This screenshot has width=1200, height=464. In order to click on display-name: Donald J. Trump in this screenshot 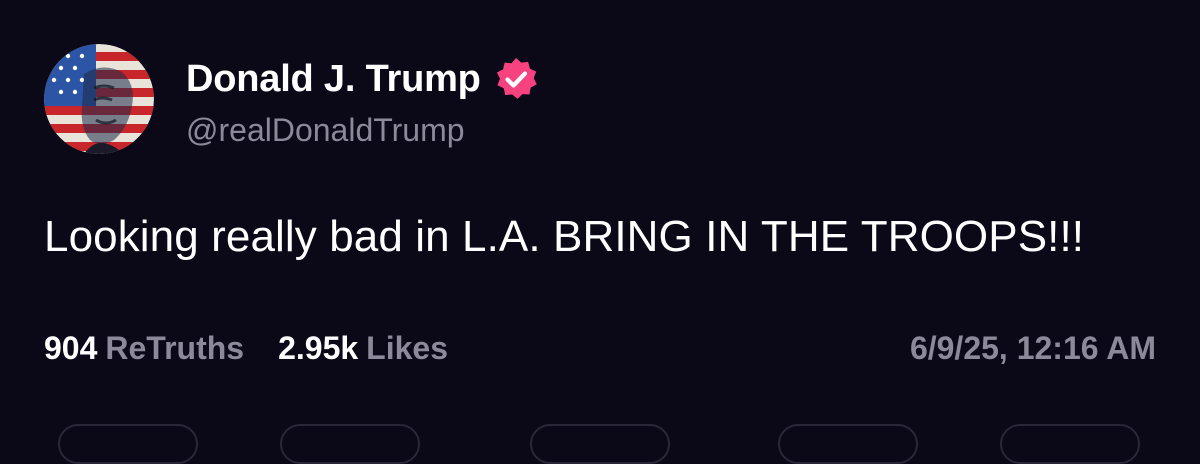, I will do `click(333, 79)`.